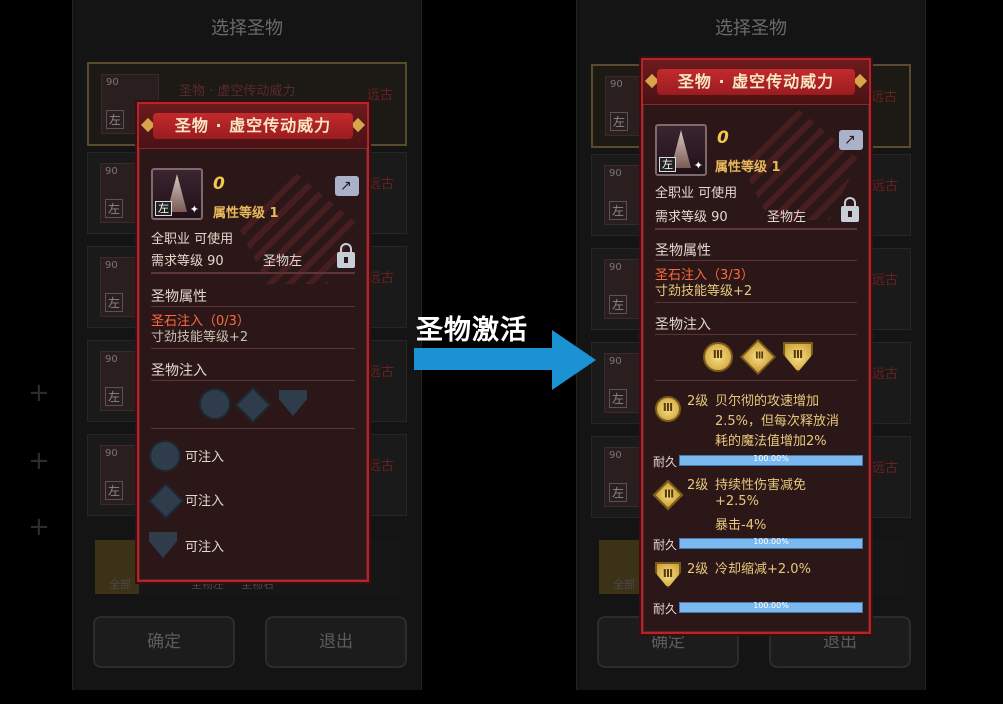 The width and height of the screenshot is (1003, 704). Describe the element at coordinates (484, 359) in the screenshot. I see `arrow-shaft-icon` at that location.